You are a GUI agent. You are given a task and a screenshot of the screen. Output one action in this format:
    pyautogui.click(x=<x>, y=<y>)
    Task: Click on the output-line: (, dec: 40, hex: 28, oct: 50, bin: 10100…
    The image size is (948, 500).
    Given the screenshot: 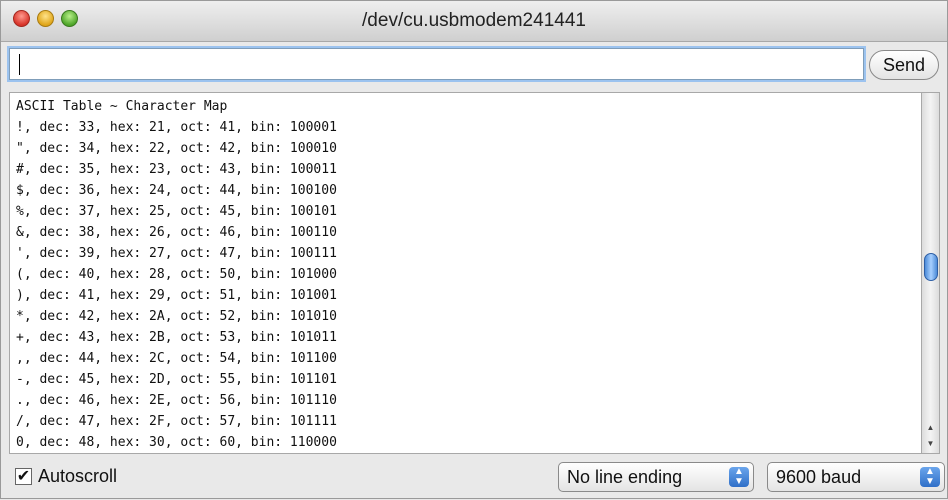 What is the action you would take?
    pyautogui.click(x=176, y=274)
    